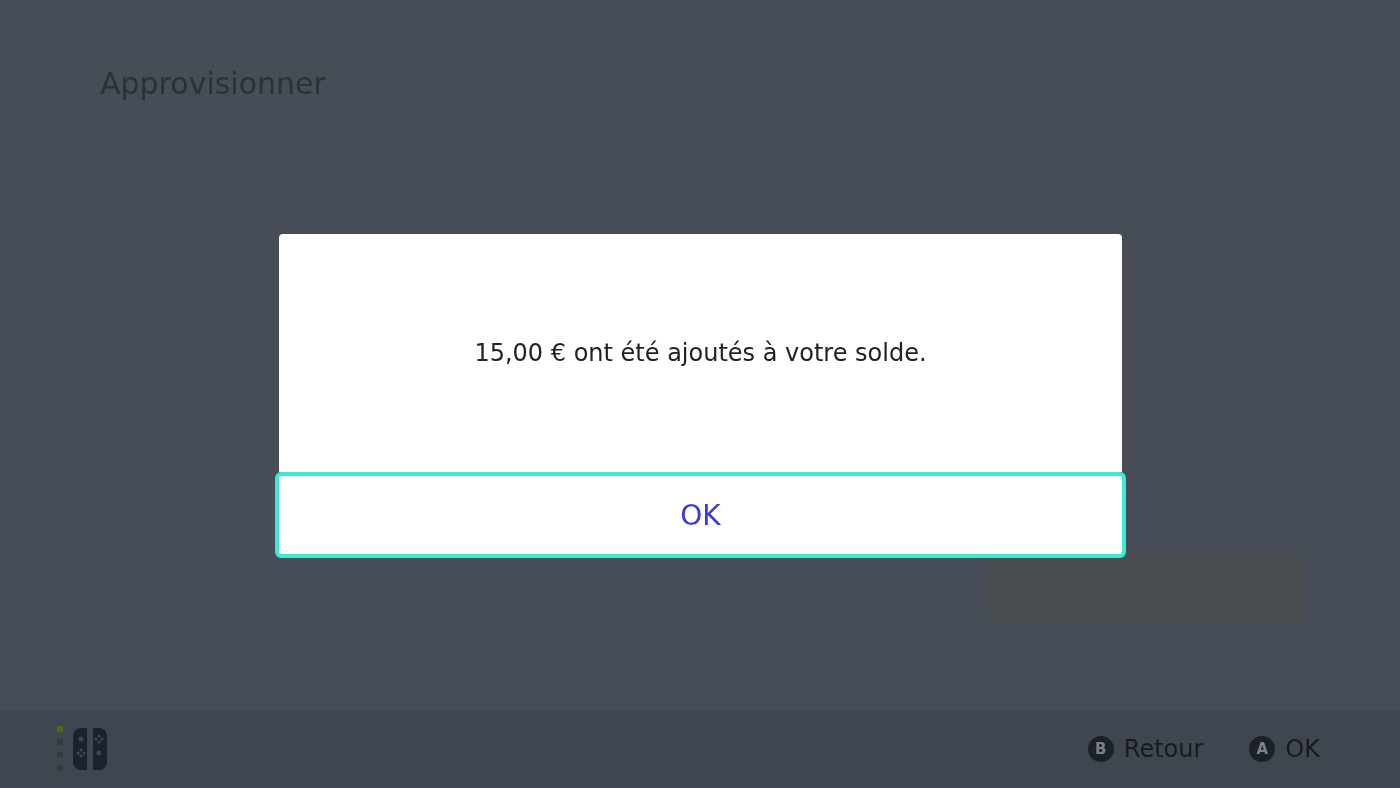 Image resolution: width=1400 pixels, height=788 pixels. Describe the element at coordinates (700, 353) in the screenshot. I see `dialog-message: 15,00 € ont été ajoutés à votre solde.` at that location.